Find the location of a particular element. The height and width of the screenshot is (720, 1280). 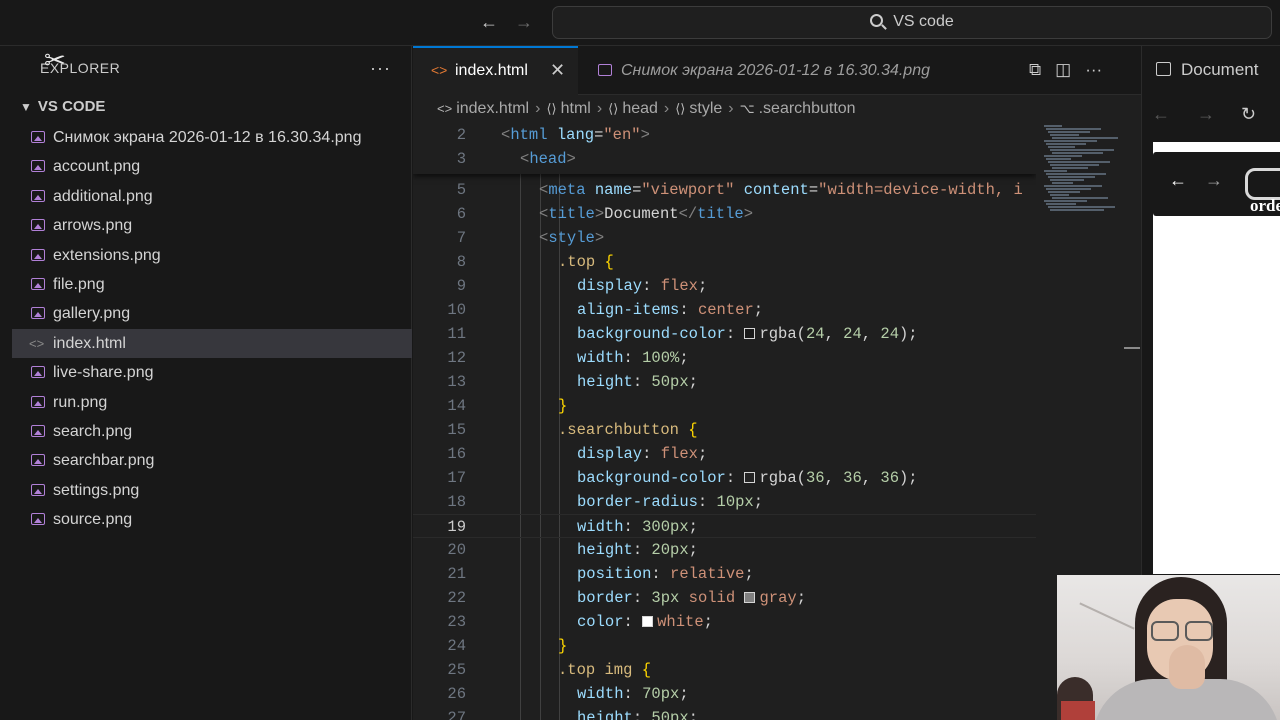

open-preview-icon: ⧉ is located at coordinates (1035, 70).